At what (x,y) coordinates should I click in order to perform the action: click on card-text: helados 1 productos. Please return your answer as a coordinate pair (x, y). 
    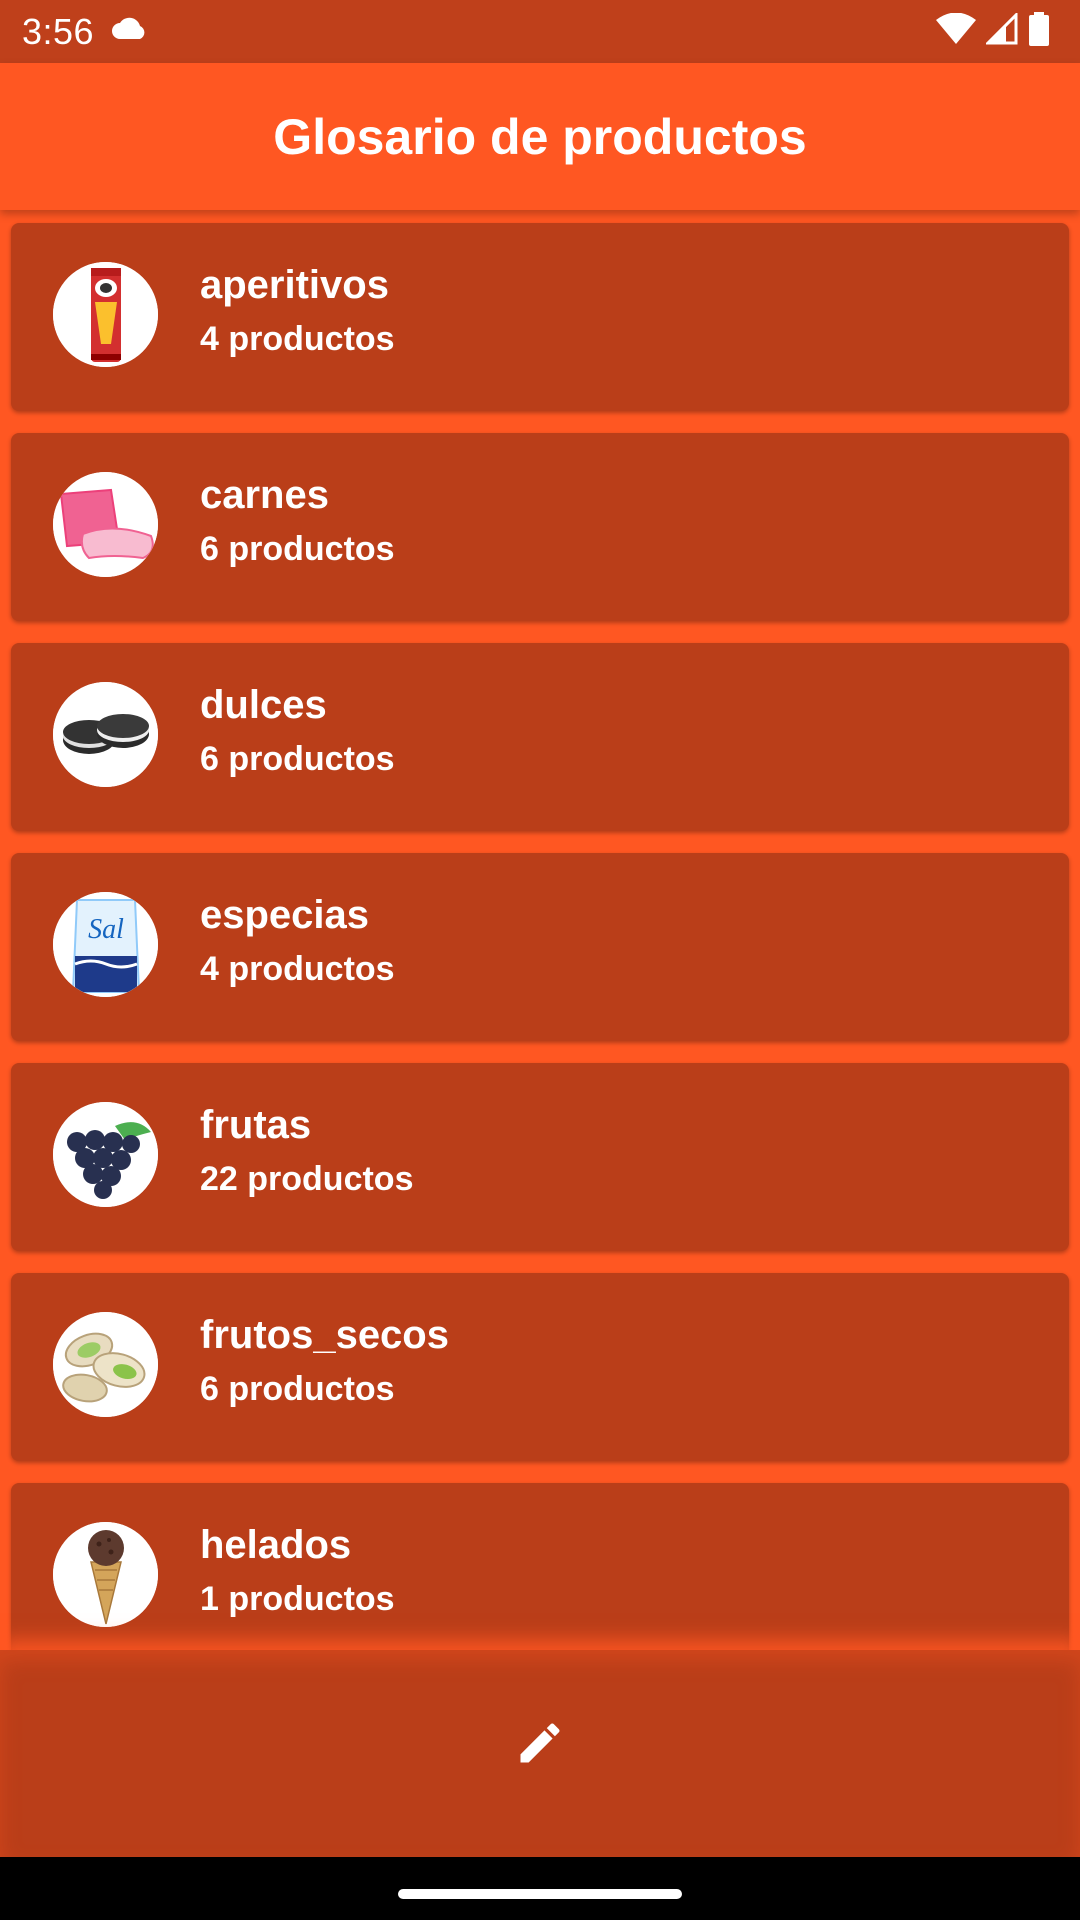
    Looking at the image, I should click on (297, 1570).